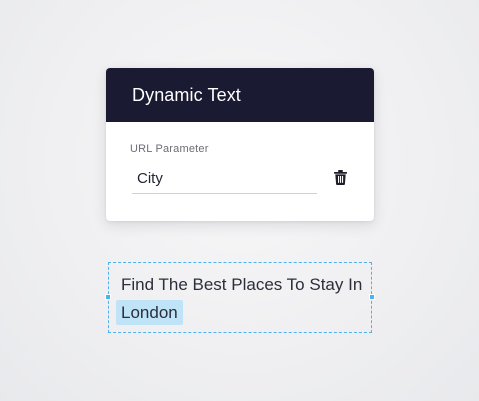  I want to click on dynamic-value-highlight: London, so click(149, 312).